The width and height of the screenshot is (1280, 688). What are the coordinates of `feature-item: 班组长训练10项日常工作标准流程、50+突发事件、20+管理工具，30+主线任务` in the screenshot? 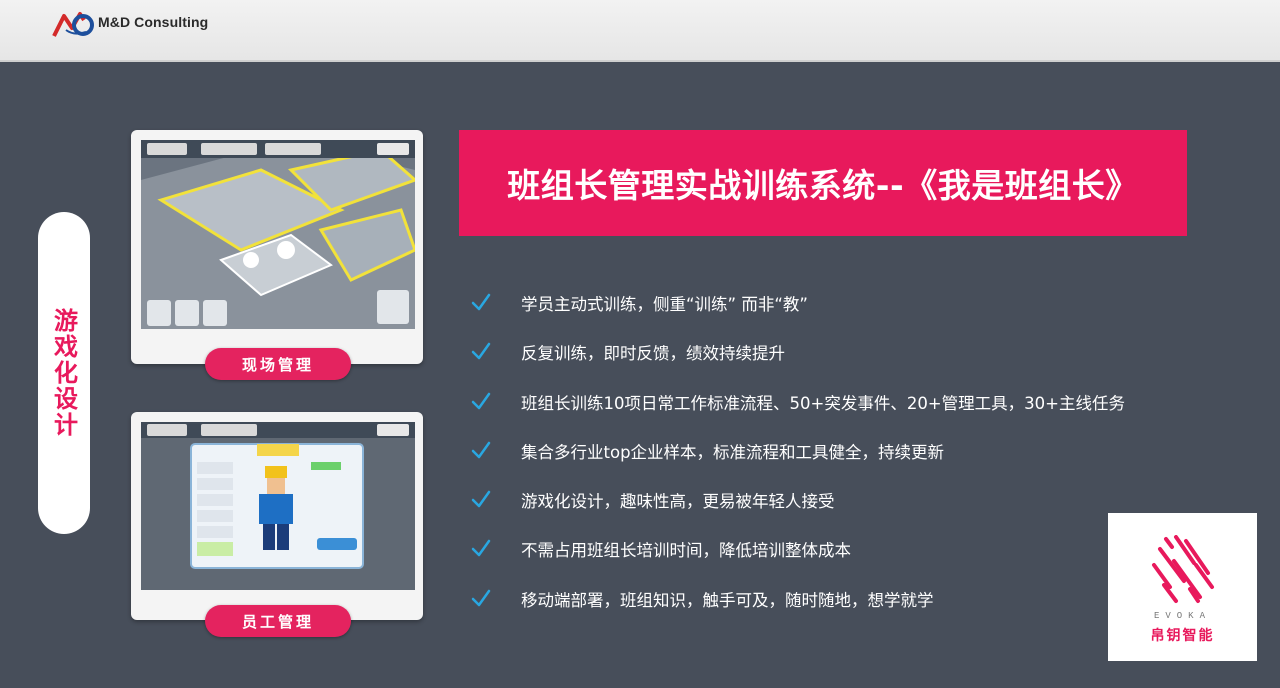 It's located at (797, 402).